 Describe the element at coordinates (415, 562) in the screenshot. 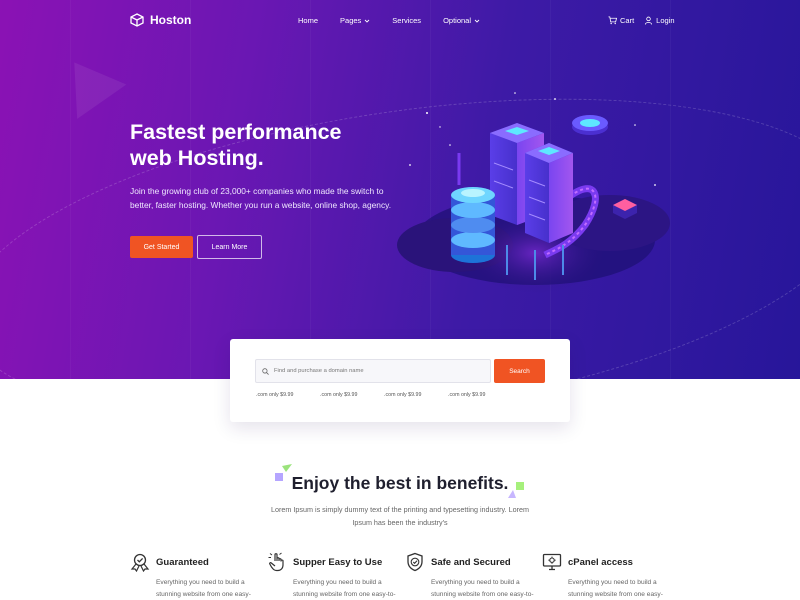

I see `shield-check-icon` at that location.